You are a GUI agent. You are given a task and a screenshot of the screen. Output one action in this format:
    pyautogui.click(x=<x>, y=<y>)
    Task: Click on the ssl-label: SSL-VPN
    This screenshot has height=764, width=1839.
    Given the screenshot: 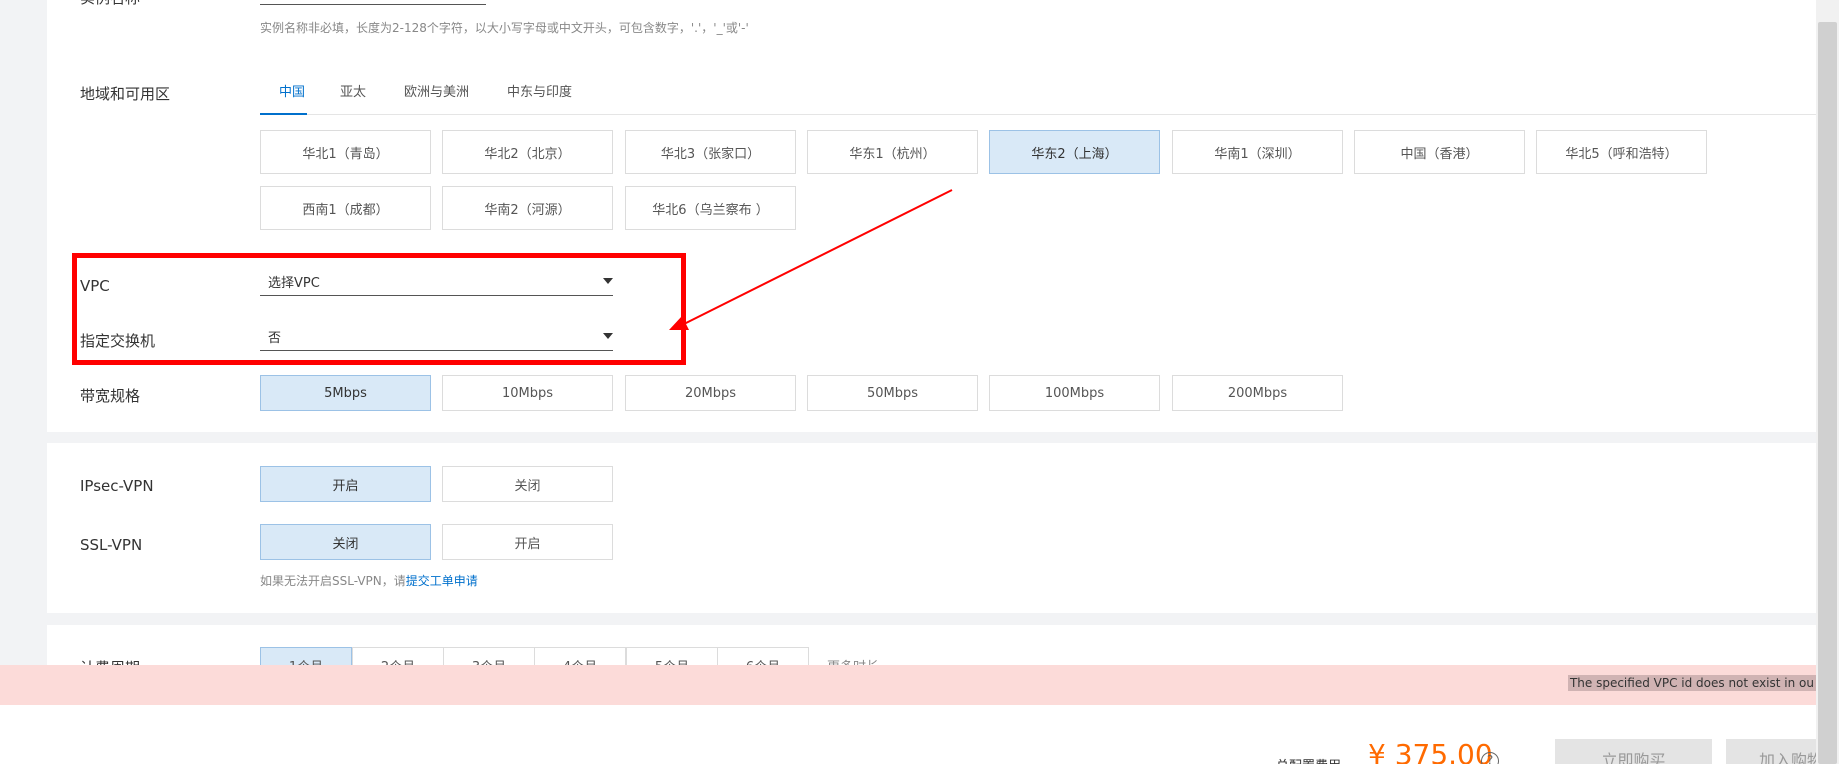 What is the action you would take?
    pyautogui.click(x=111, y=545)
    